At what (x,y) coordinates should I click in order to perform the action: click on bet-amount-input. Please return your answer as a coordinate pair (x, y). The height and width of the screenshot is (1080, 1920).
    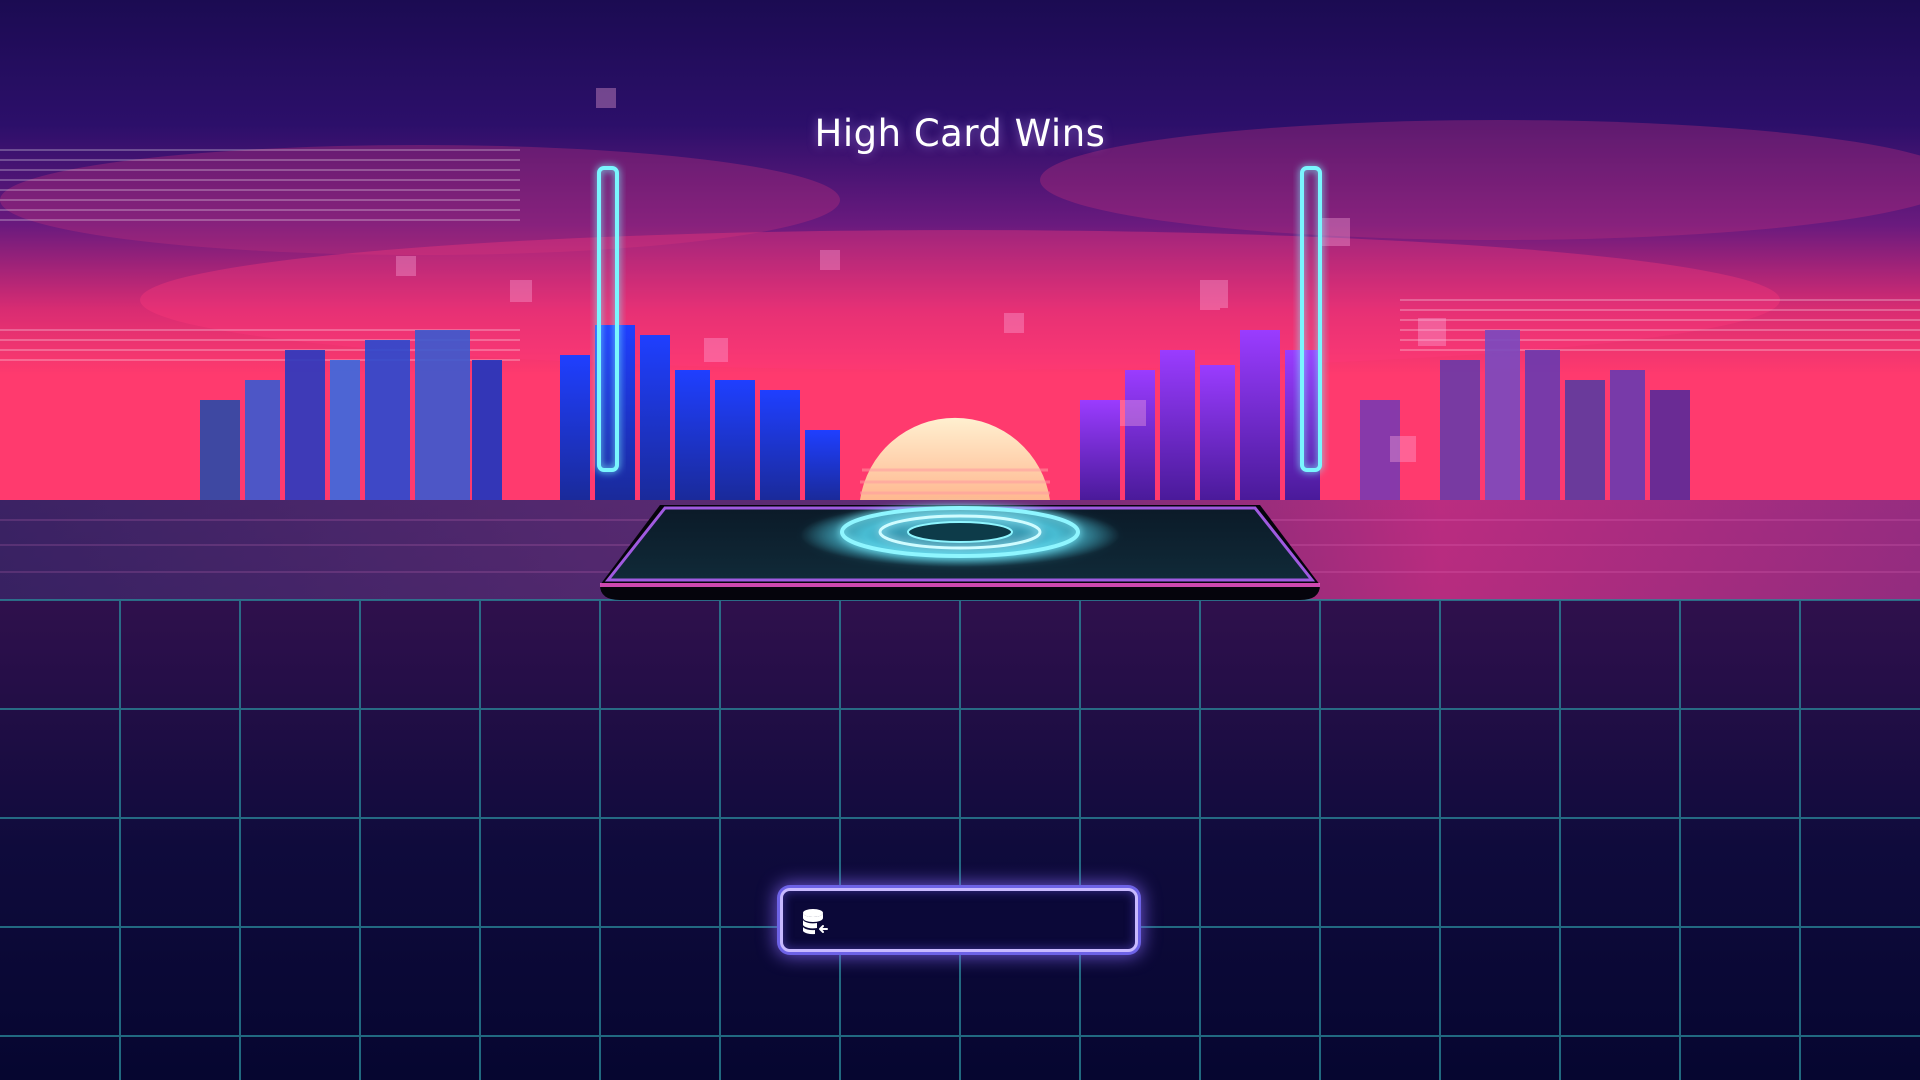
    Looking at the image, I should click on (959, 920).